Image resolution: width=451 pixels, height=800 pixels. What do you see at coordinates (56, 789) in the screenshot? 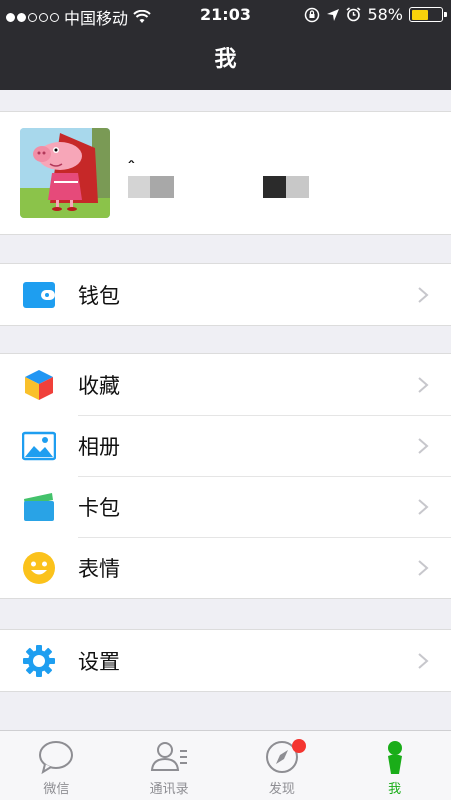
I see `tab-label: 微信` at bounding box center [56, 789].